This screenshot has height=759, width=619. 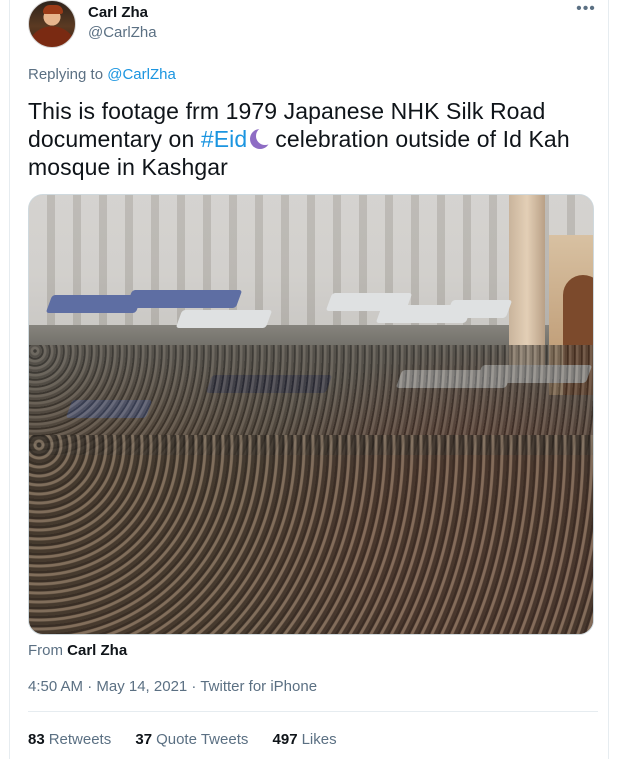 What do you see at coordinates (319, 739) in the screenshot?
I see `likes-label: Likes` at bounding box center [319, 739].